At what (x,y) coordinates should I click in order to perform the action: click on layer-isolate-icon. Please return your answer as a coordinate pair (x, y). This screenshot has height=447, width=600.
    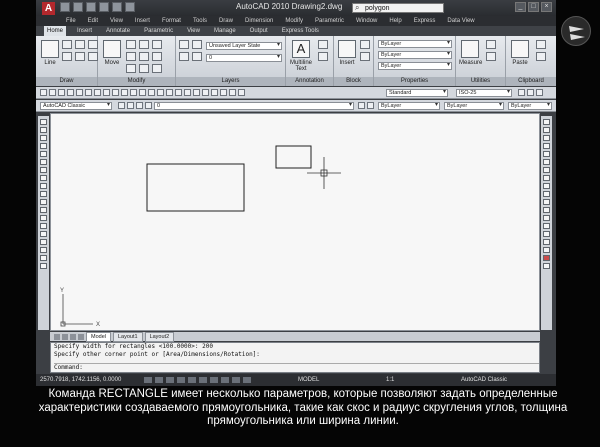
    Looking at the image, I should click on (197, 44).